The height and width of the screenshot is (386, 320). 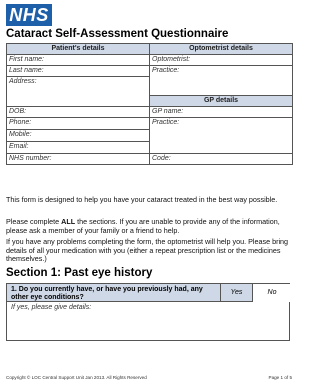 What do you see at coordinates (221, 112) in the screenshot?
I see `gp-name-field: GP name:` at bounding box center [221, 112].